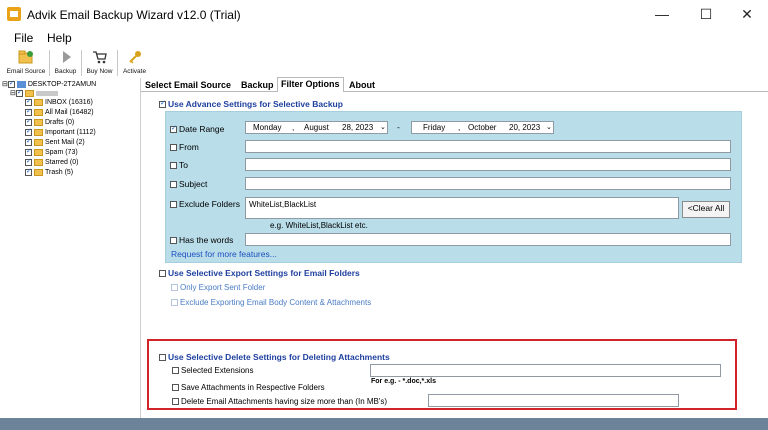 This screenshot has height=430, width=768. I want to click on exclude-body-checkbox, so click(174, 303).